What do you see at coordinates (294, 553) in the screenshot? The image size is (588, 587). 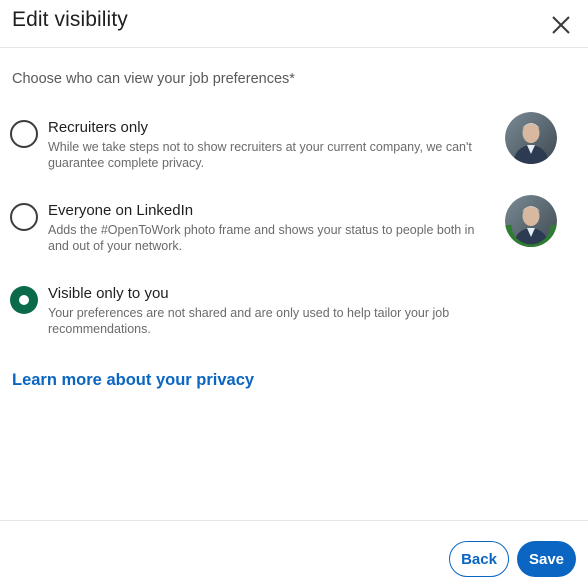 I see `dialog-footer: Back Save` at bounding box center [294, 553].